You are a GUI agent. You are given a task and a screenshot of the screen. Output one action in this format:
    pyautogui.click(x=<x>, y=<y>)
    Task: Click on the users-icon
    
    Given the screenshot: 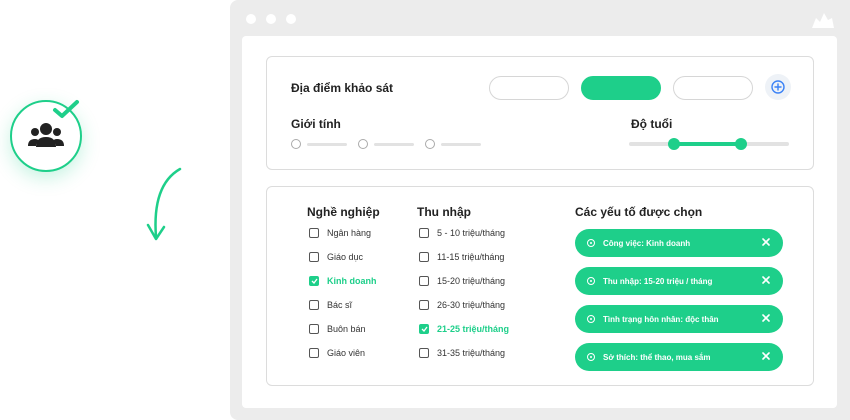 What is the action you would take?
    pyautogui.click(x=46, y=135)
    